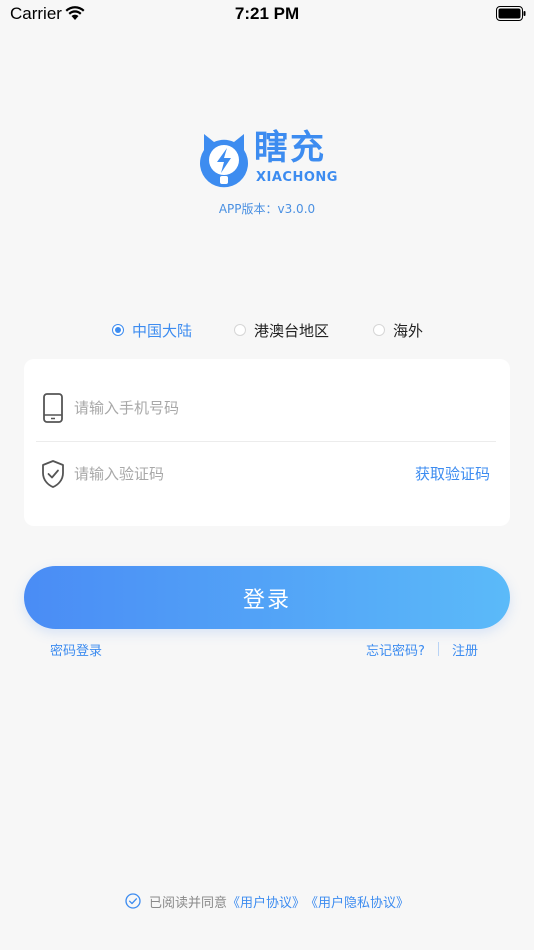 The width and height of the screenshot is (534, 950). I want to click on region-option-overseas: 海外, so click(398, 330).